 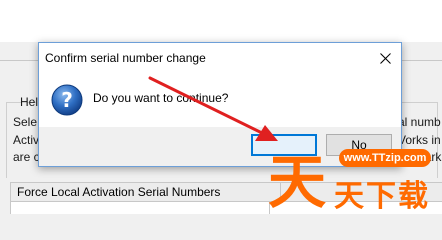 I want to click on background-text-line: are c, so click(x=26, y=157).